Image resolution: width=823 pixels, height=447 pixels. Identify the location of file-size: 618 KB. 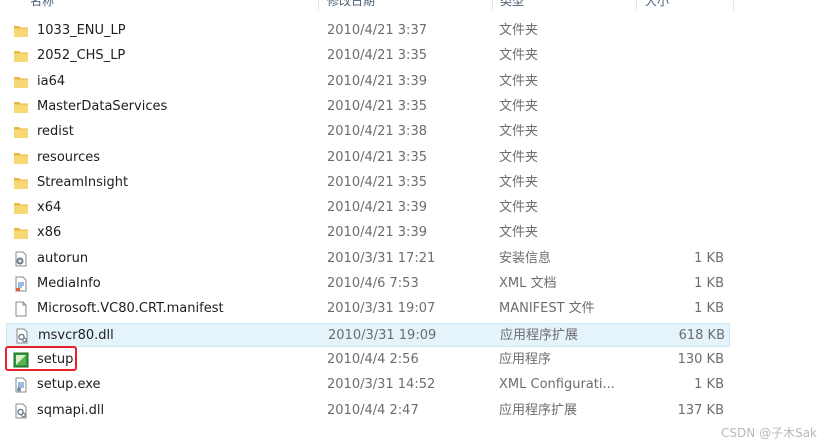
(701, 335).